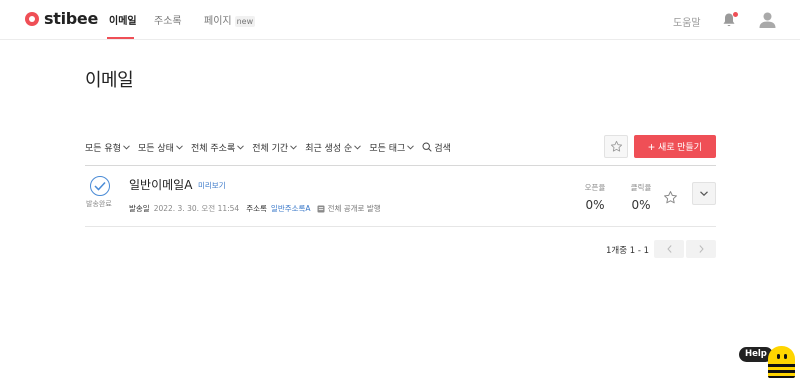  Describe the element at coordinates (400, 226) in the screenshot. I see `row-divider` at that location.